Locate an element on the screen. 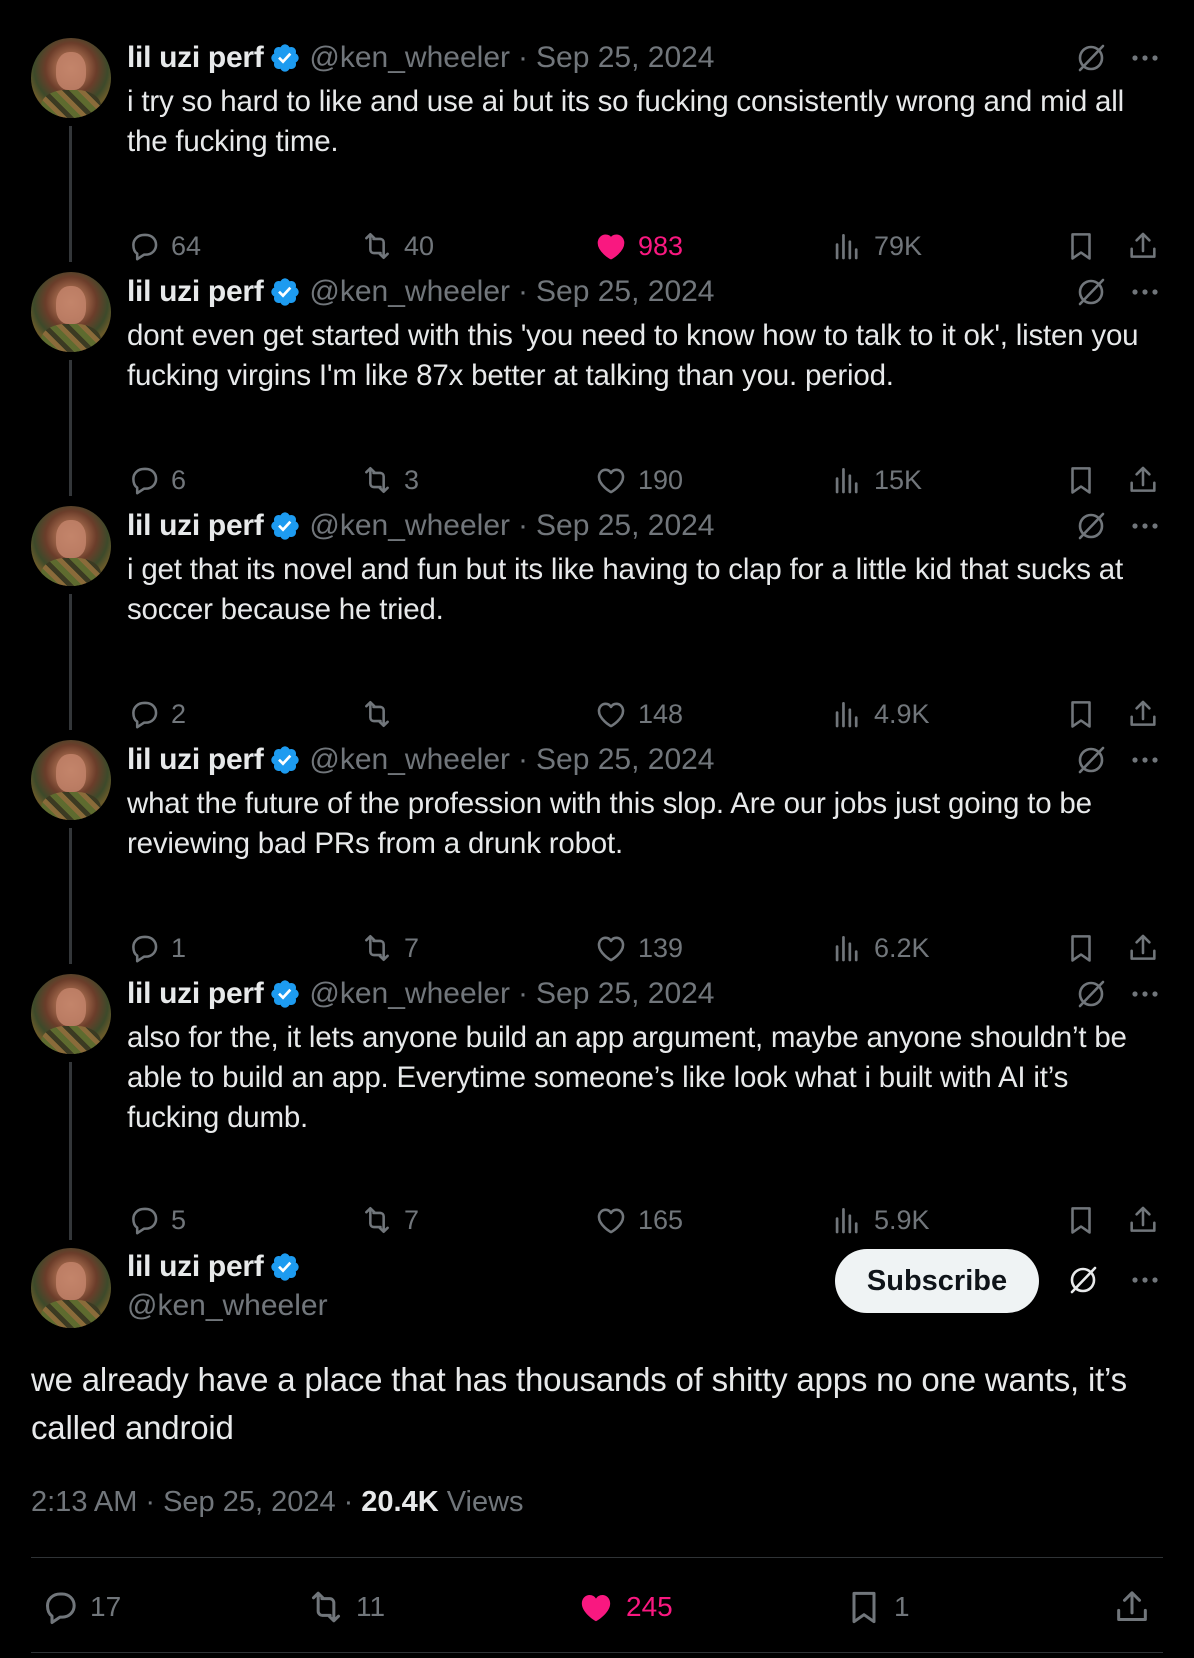  like-count: 245 is located at coordinates (649, 1606).